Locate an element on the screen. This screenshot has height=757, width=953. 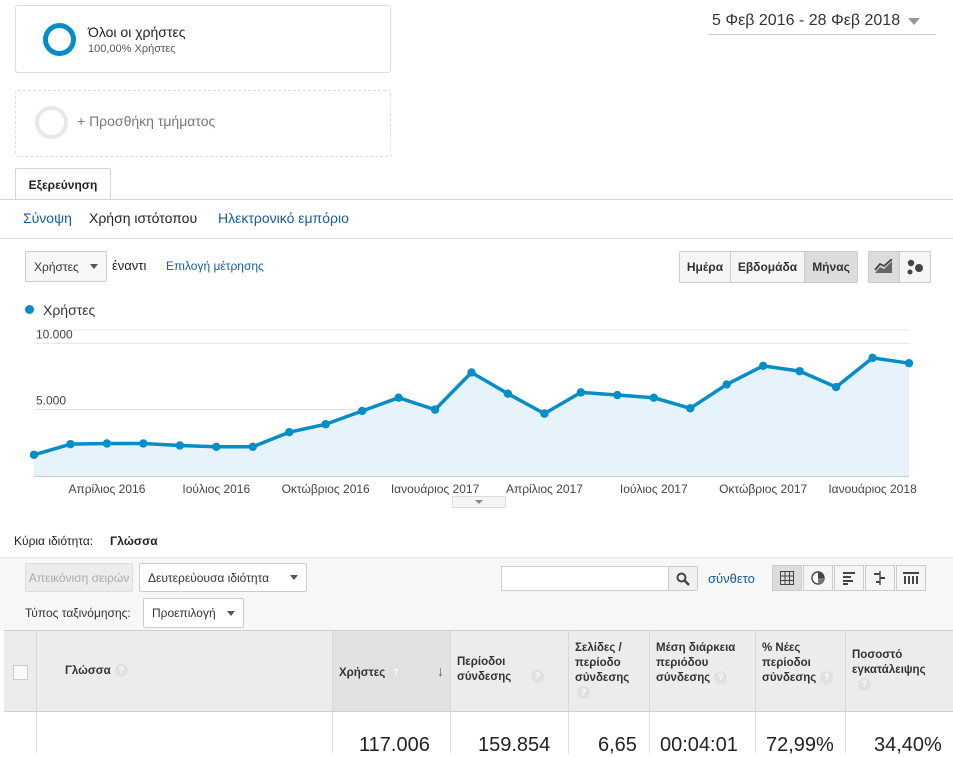
search-icon is located at coordinates (683, 579).